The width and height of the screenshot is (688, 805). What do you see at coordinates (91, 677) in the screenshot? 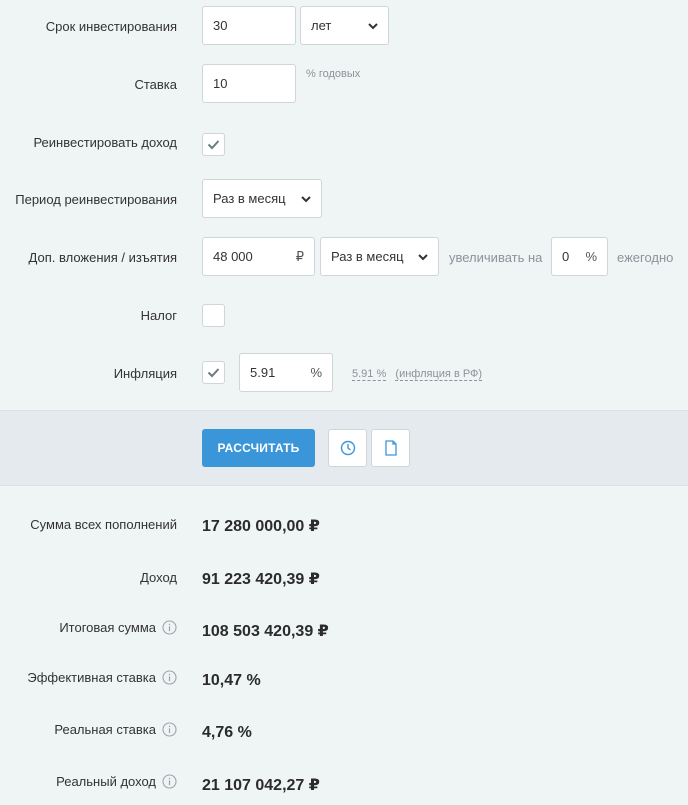
I see `result-label-text: Эффективная ставка` at bounding box center [91, 677].